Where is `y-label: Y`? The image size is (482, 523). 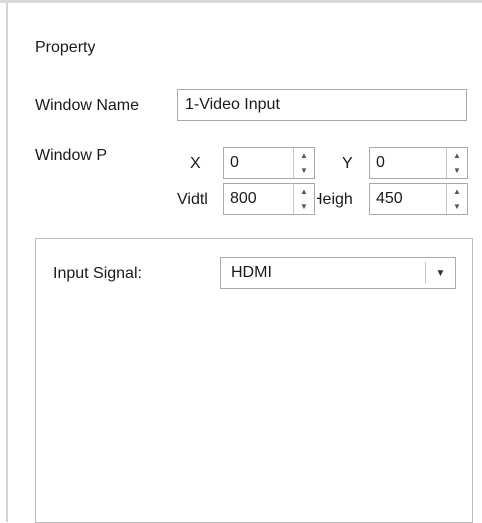
y-label: Y is located at coordinates (347, 163).